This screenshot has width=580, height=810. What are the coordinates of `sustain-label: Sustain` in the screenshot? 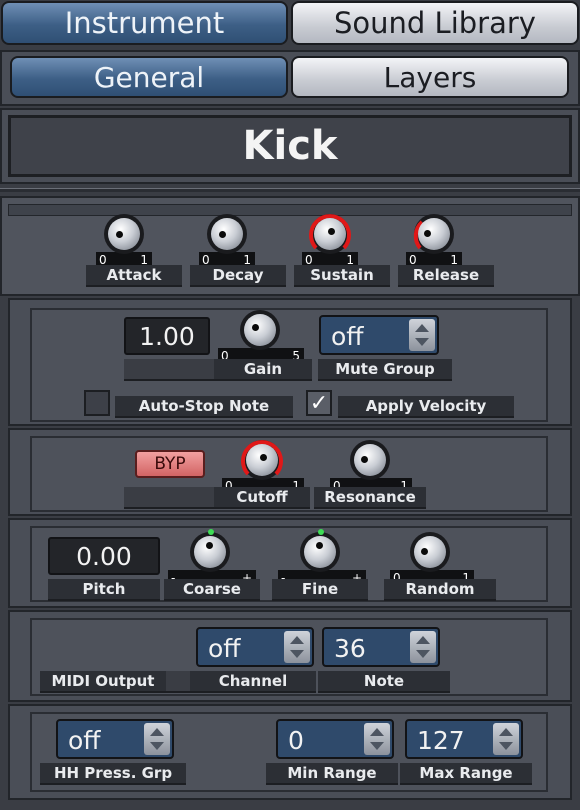 It's located at (342, 276).